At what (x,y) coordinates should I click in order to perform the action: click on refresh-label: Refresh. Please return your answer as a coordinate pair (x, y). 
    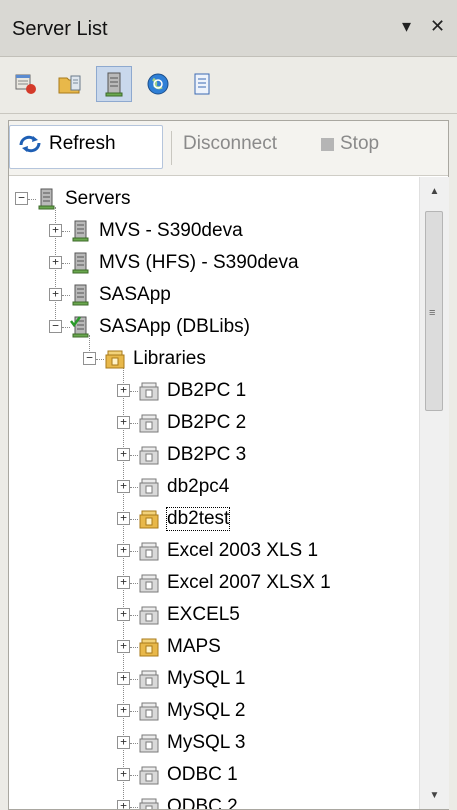
    Looking at the image, I should click on (82, 143).